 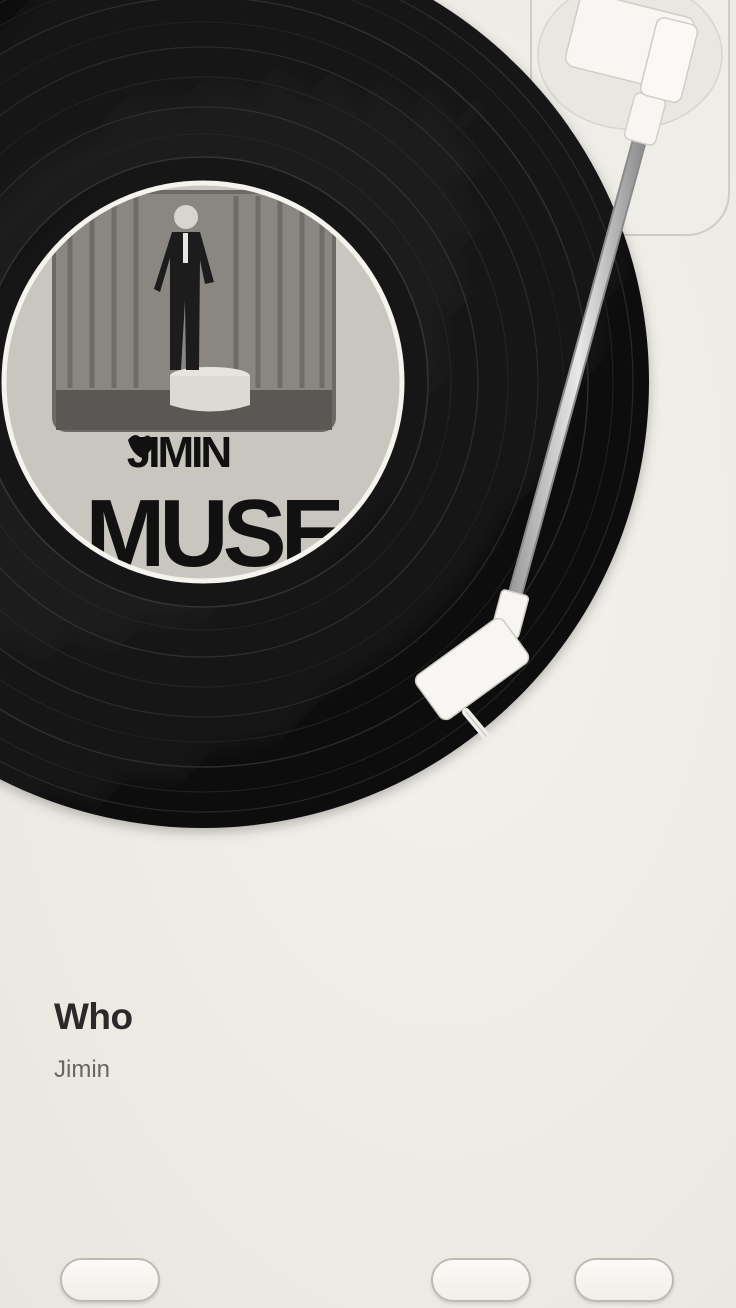 What do you see at coordinates (110, 1280) in the screenshot?
I see `left-control-button` at bounding box center [110, 1280].